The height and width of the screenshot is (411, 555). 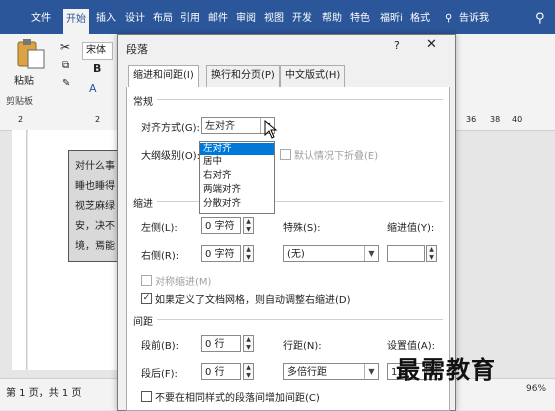 What do you see at coordinates (221, 343) in the screenshot?
I see `spacing-before-input: 0 行` at bounding box center [221, 343].